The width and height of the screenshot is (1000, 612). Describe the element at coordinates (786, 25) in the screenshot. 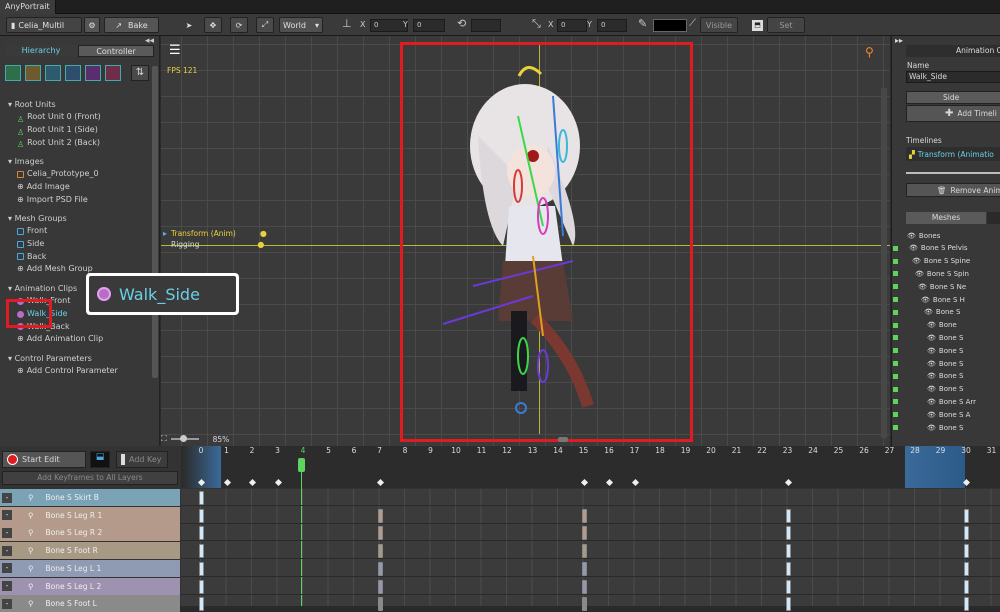

I see `set-button: Set` at that location.